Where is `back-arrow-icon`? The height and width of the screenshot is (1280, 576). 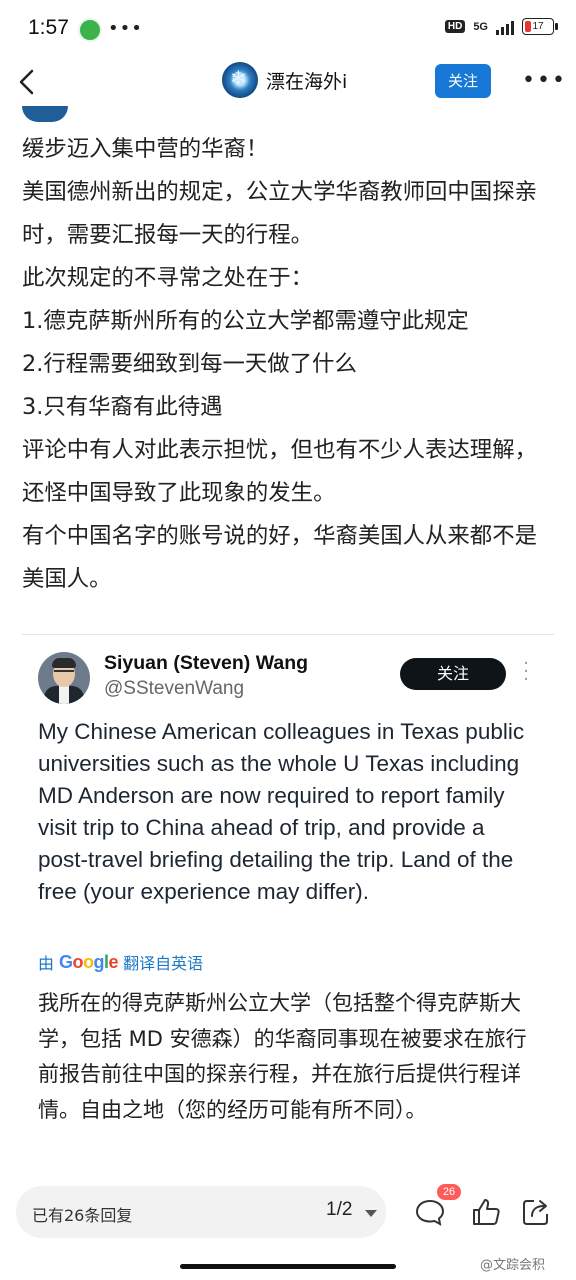 back-arrow-icon is located at coordinates (29, 82).